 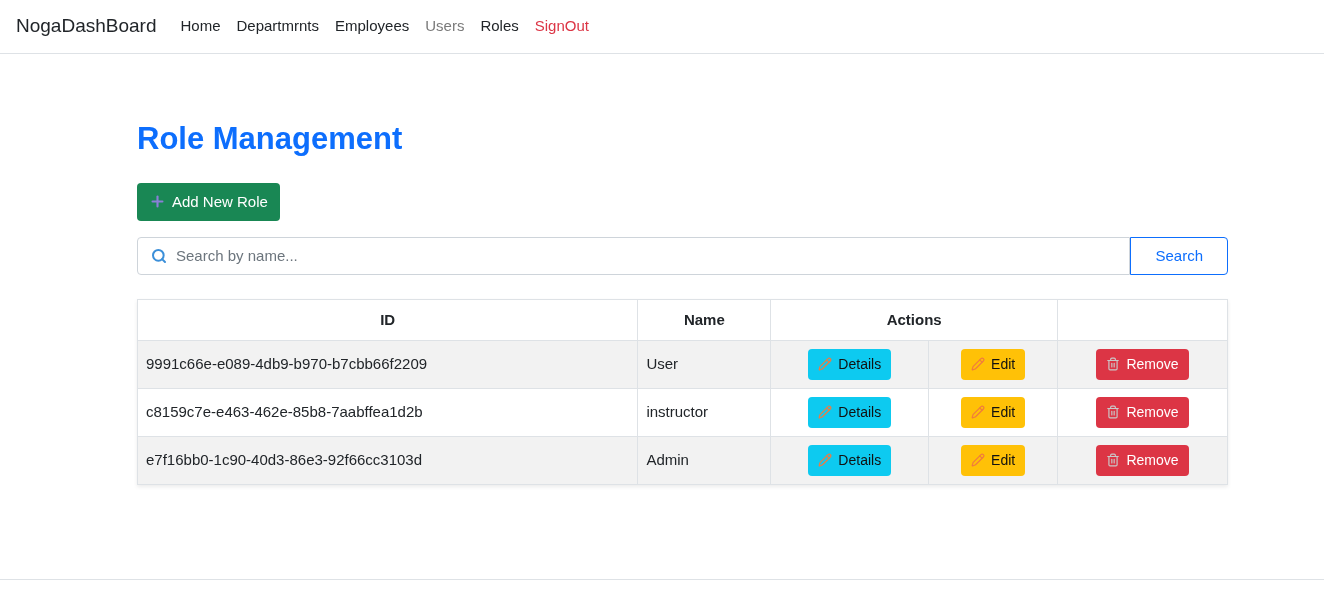 I want to click on nav-link: Departmrnts, so click(x=278, y=26).